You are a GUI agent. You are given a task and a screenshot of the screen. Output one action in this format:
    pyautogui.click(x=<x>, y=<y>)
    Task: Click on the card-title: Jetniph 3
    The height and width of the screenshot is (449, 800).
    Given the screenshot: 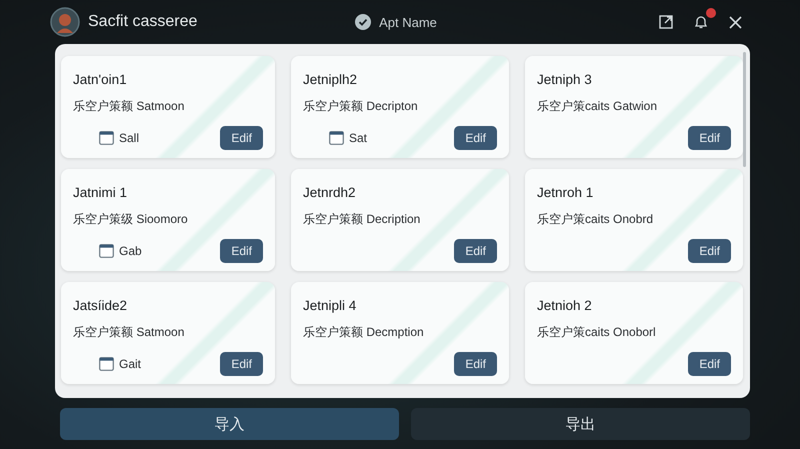 What is the action you would take?
    pyautogui.click(x=565, y=79)
    